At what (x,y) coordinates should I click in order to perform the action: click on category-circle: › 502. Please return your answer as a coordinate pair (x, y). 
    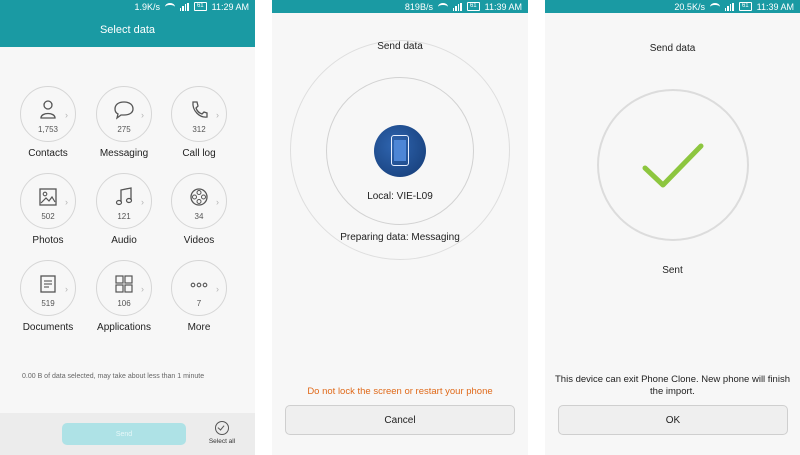
    Looking at the image, I should click on (48, 201).